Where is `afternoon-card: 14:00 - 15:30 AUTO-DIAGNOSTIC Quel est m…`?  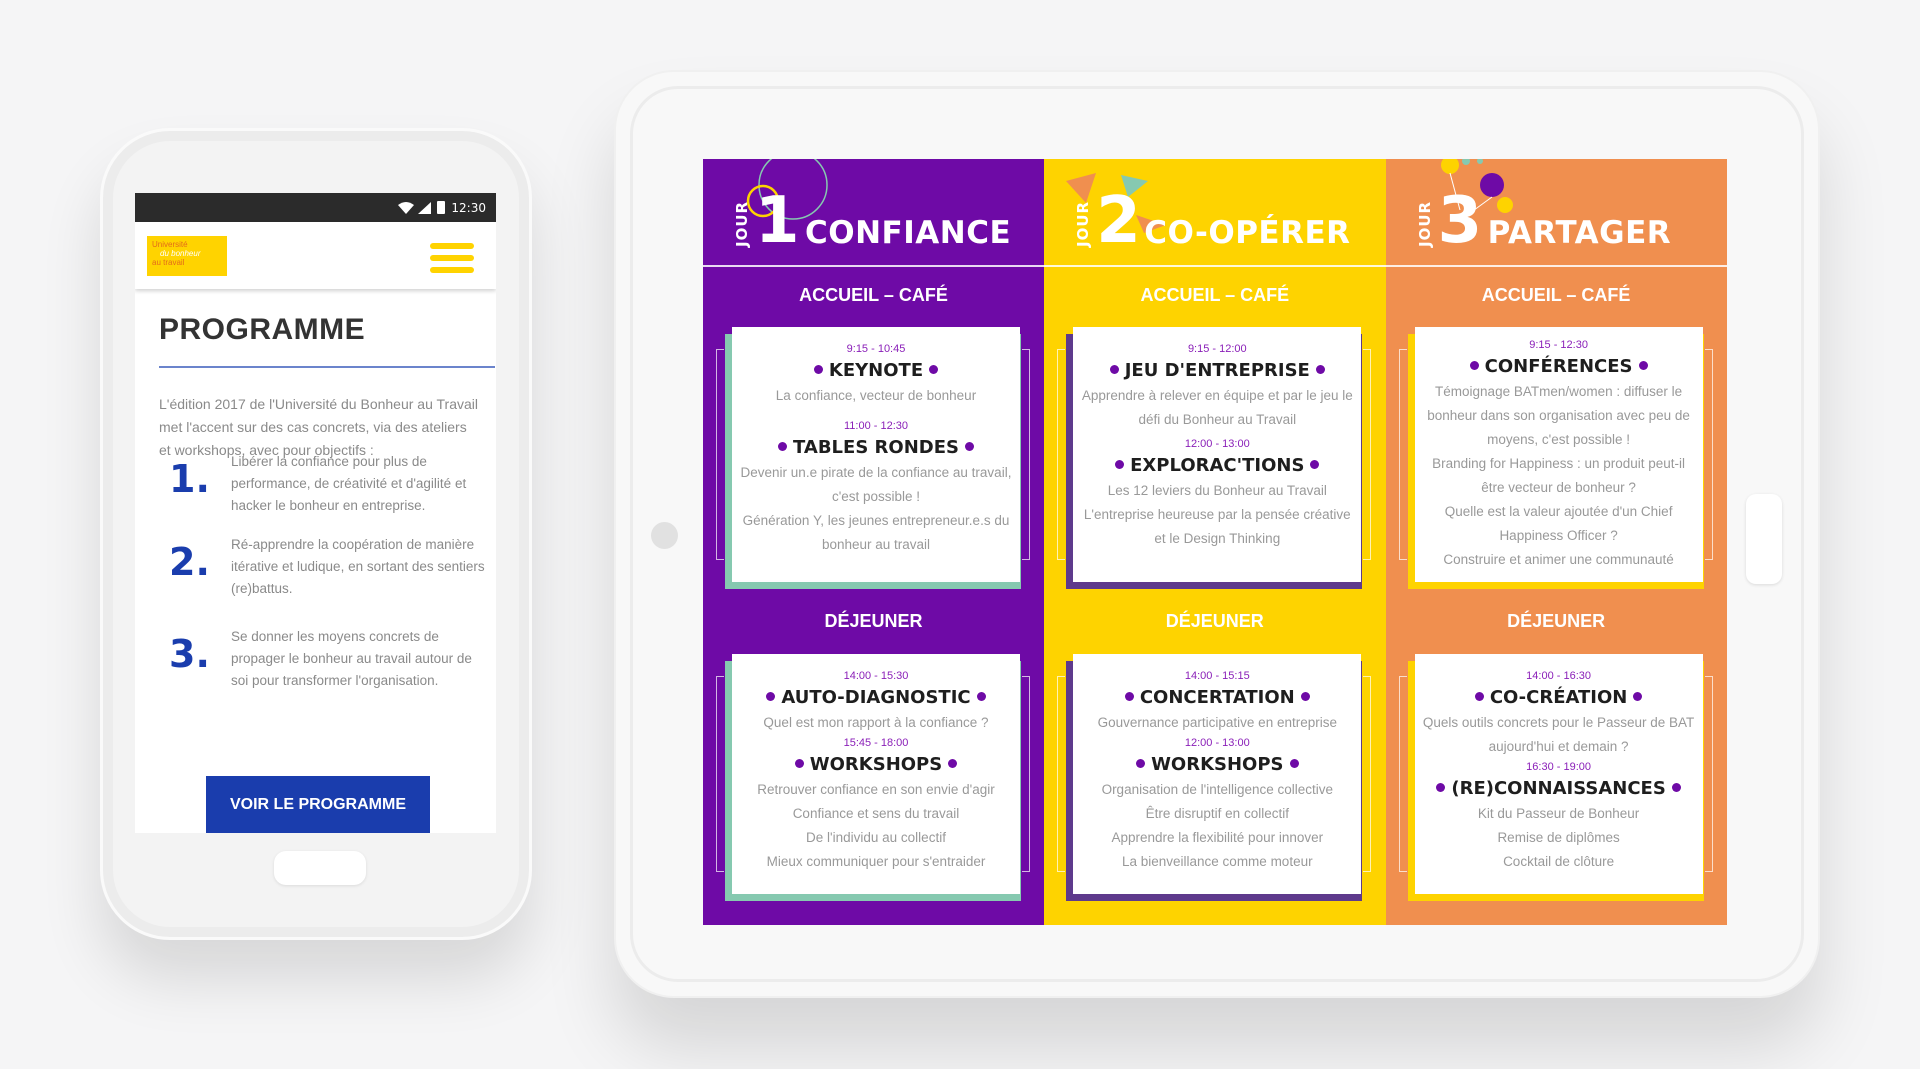 afternoon-card: 14:00 - 15:30 AUTO-DIAGNOSTIC Quel est m… is located at coordinates (873, 777).